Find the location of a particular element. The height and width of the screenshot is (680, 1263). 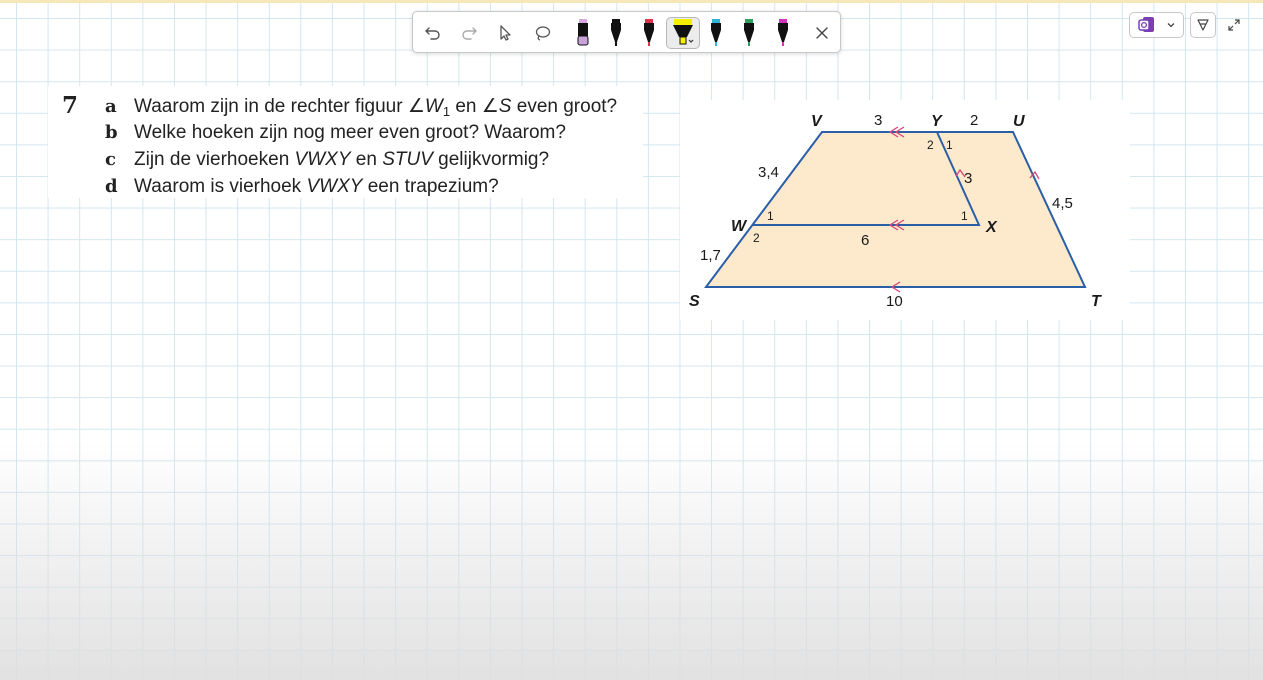

question-letter: d is located at coordinates (111, 186).